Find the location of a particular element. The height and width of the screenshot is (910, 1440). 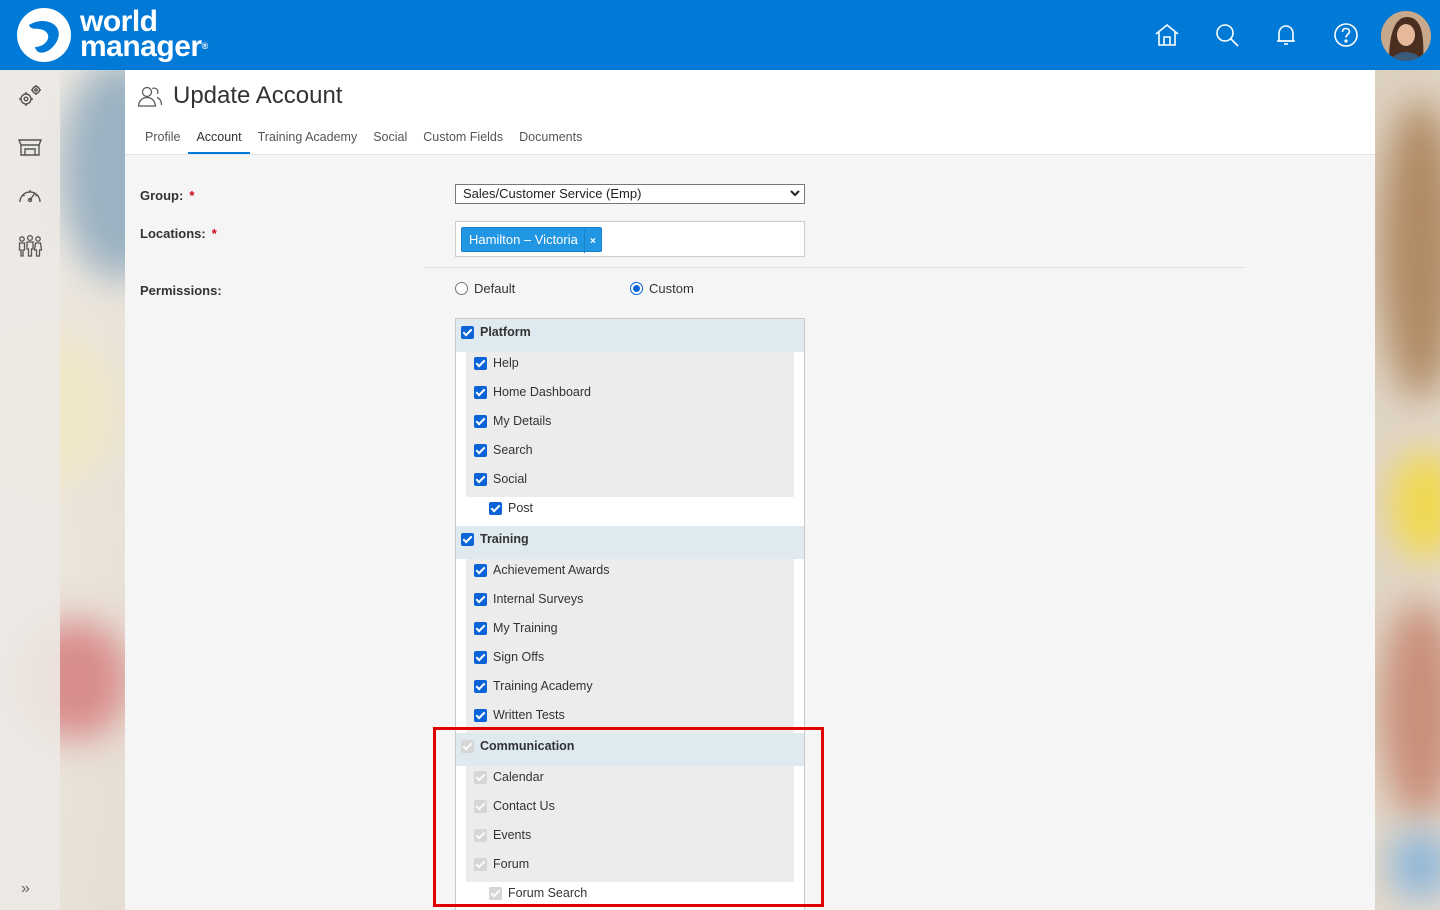

perm-training-academy: Training Academy is located at coordinates (533, 686).